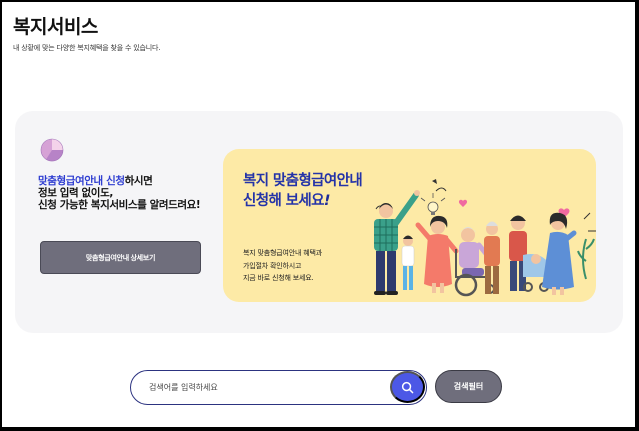 The image size is (639, 431). I want to click on banner-title: 복지 맞춤형급여안내 신청해 보세요!, so click(303, 191).